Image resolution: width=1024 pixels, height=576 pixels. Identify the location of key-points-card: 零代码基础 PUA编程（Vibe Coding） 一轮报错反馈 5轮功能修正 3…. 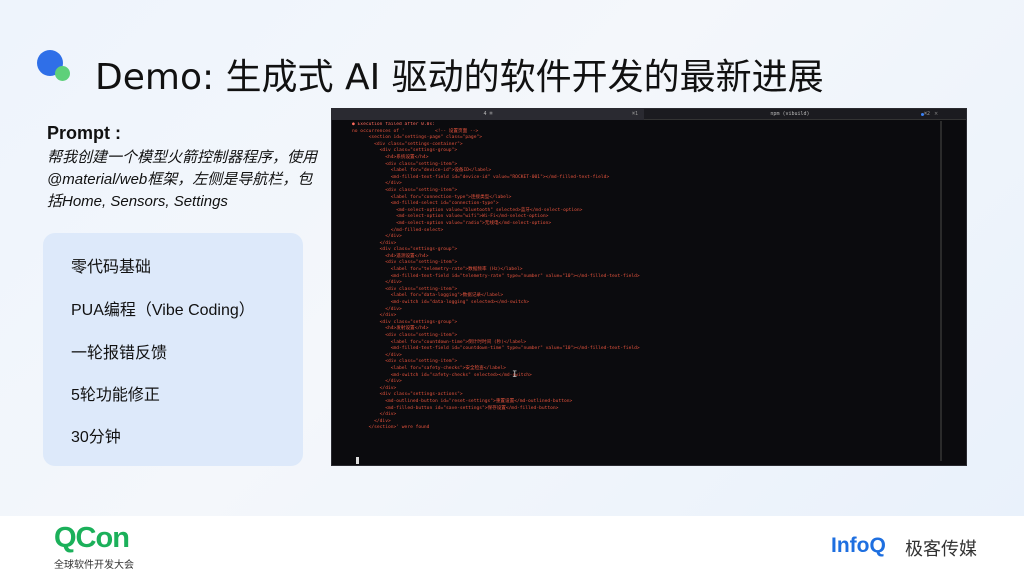
(173, 349).